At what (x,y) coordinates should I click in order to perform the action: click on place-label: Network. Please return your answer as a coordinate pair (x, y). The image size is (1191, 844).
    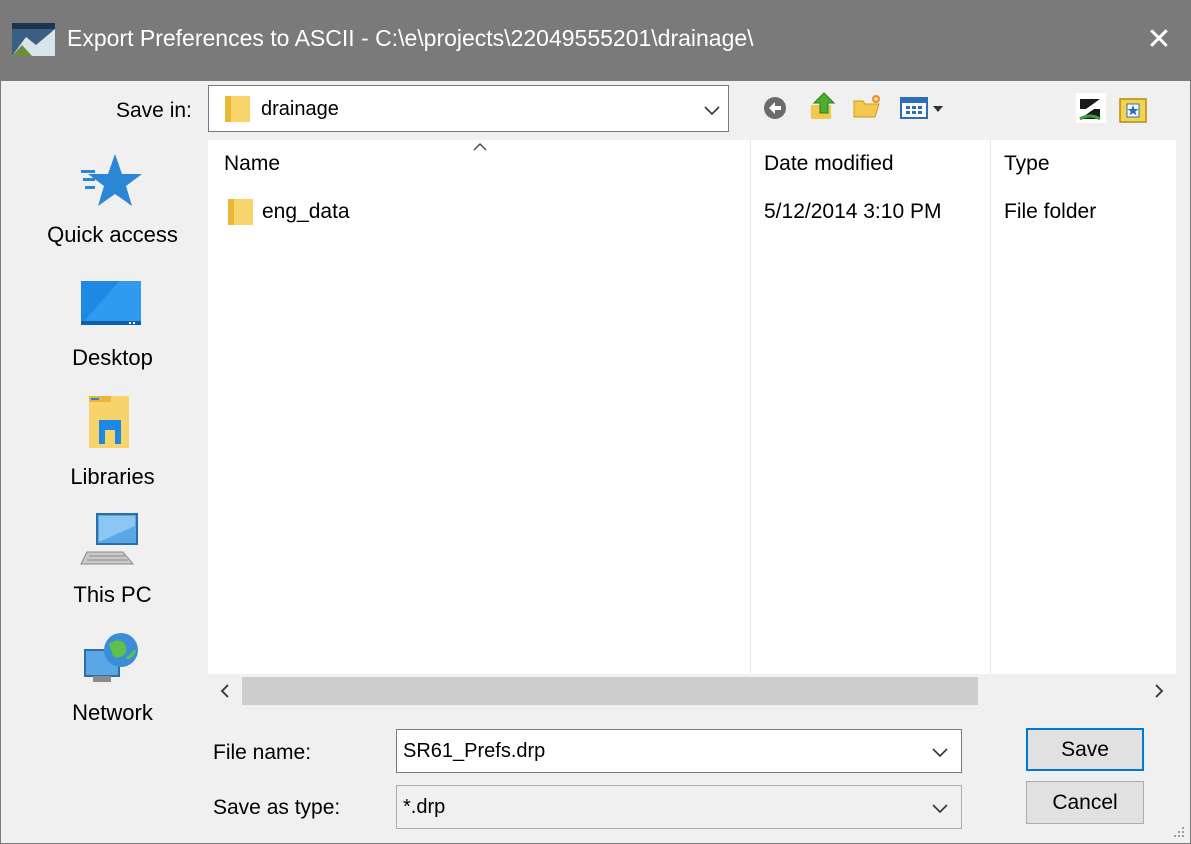
    Looking at the image, I should click on (112, 712).